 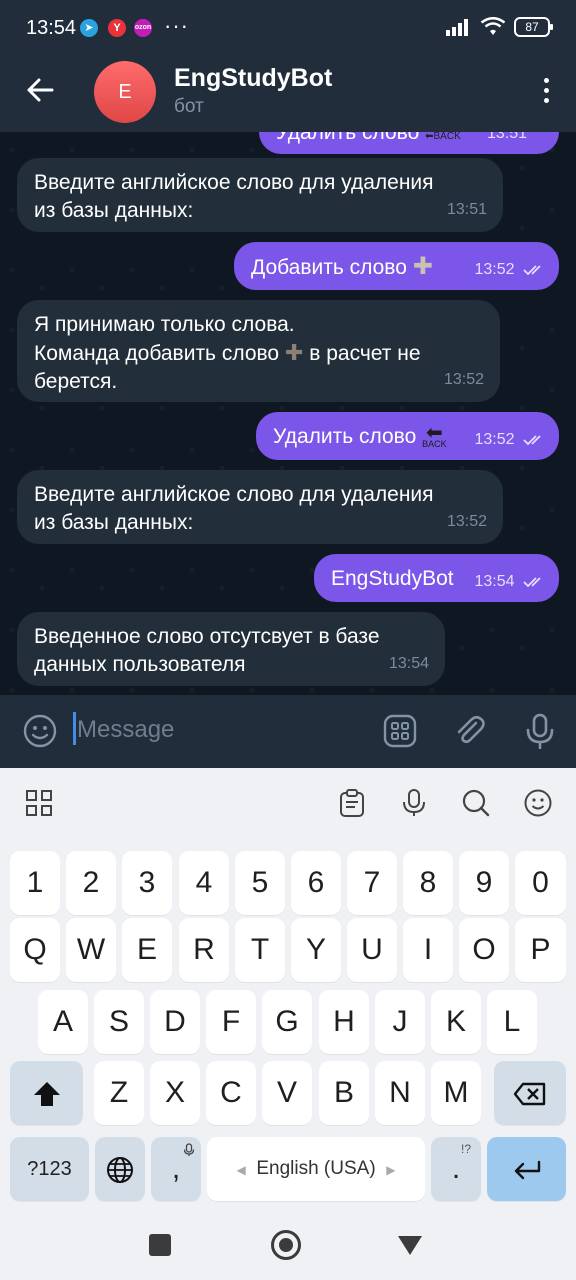 I want to click on backspace-key, so click(x=530, y=1093).